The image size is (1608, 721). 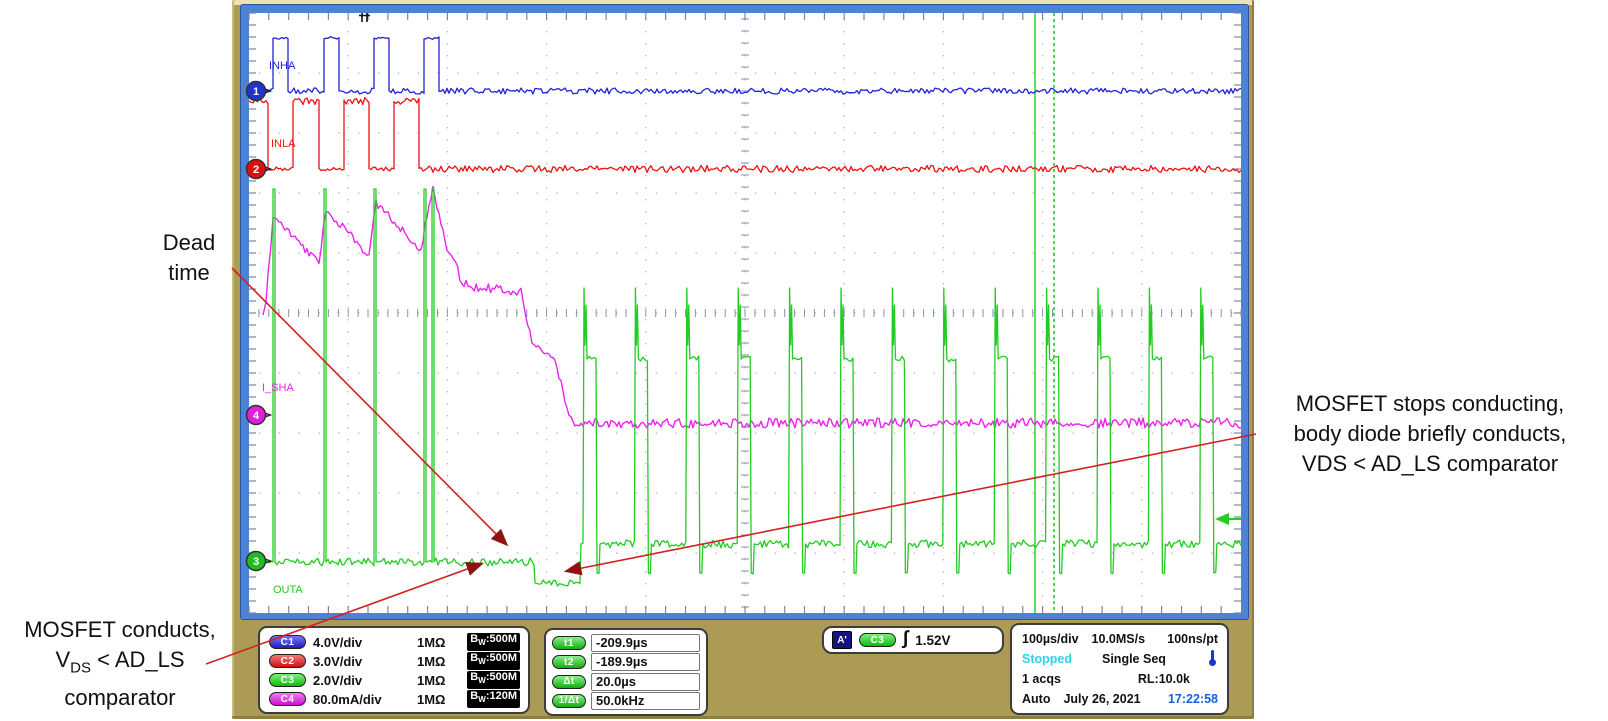 What do you see at coordinates (645, 643) in the screenshot?
I see `cursor-value-t1: -209.9µs` at bounding box center [645, 643].